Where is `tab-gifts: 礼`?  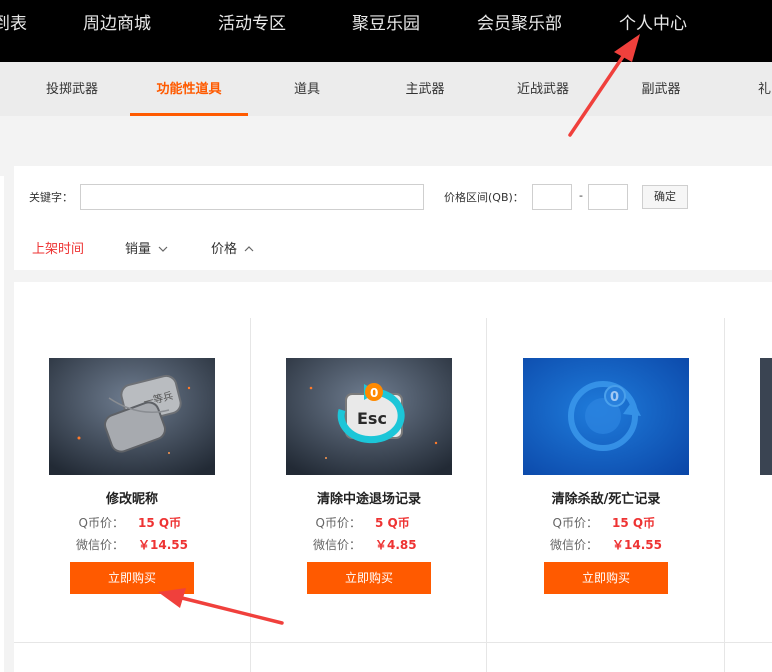 tab-gifts: 礼 is located at coordinates (765, 90).